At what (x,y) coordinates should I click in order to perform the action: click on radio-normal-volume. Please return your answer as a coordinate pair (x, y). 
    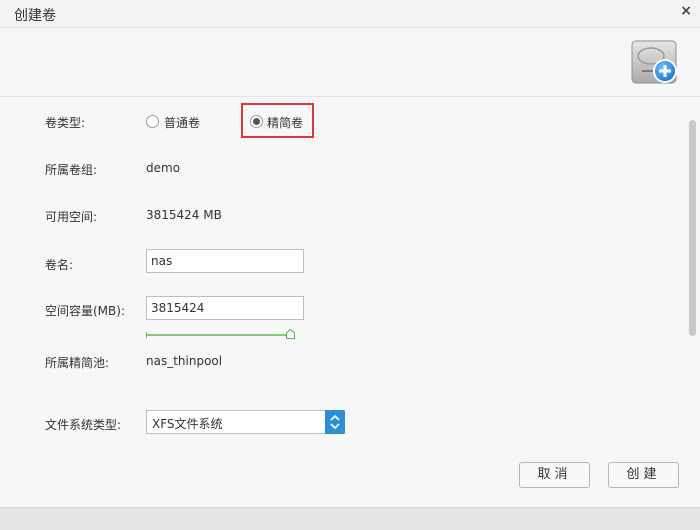
    Looking at the image, I should click on (152, 121).